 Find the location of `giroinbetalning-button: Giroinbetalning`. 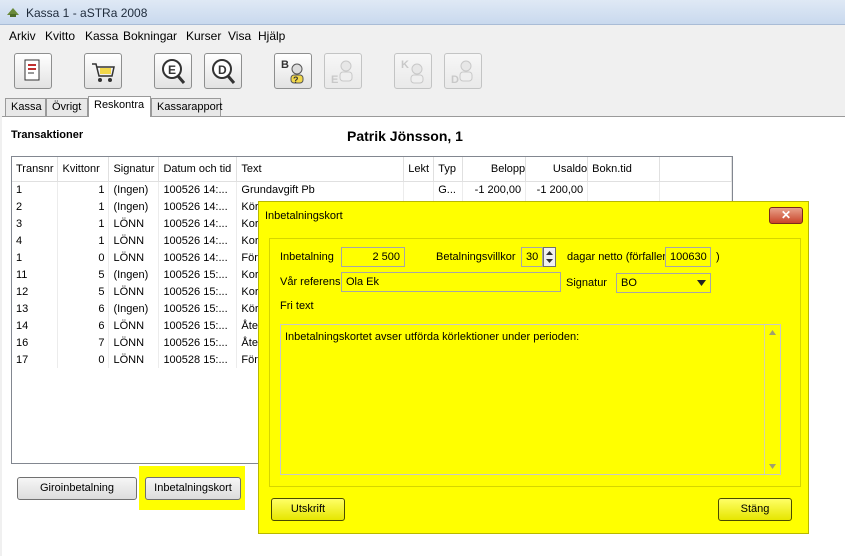

giroinbetalning-button: Giroinbetalning is located at coordinates (77, 488).